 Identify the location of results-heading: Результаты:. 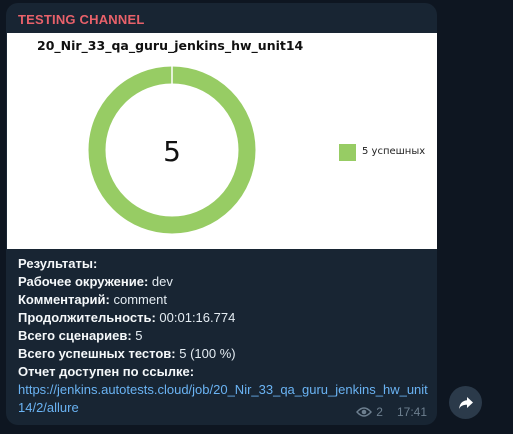
(58, 263).